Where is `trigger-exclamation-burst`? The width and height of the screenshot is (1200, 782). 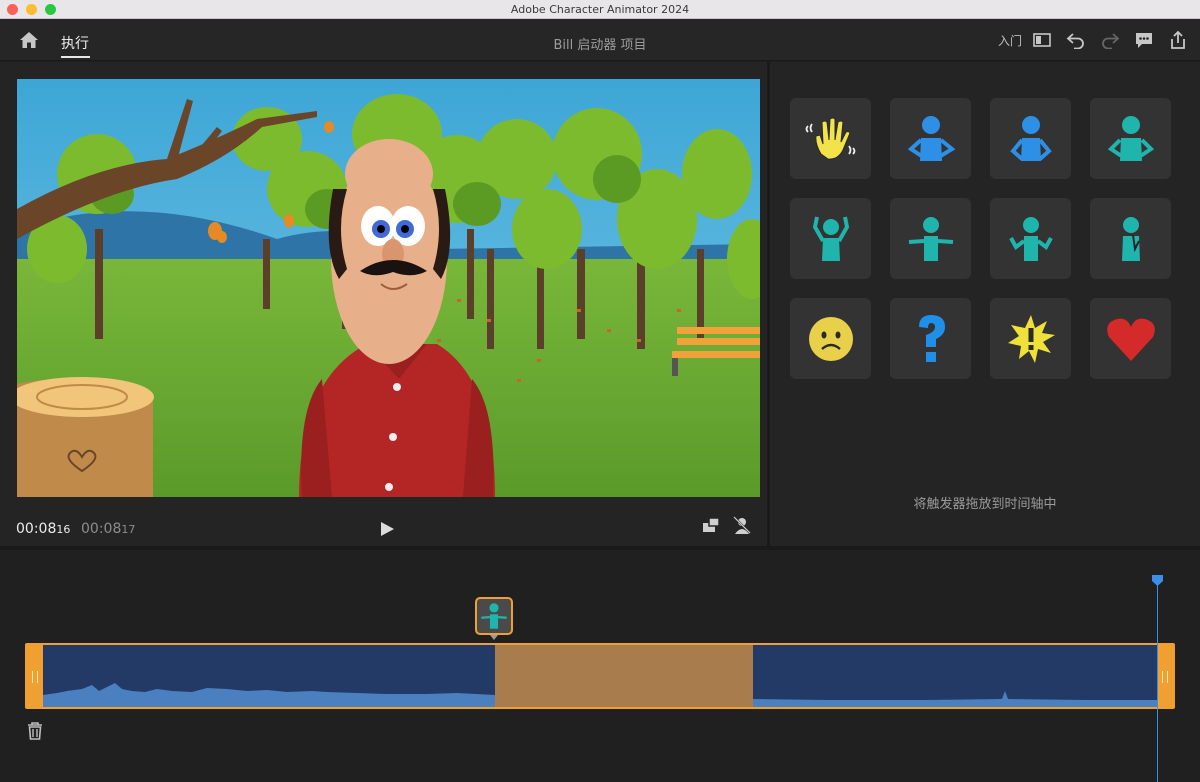
trigger-exclamation-burst is located at coordinates (1030, 338).